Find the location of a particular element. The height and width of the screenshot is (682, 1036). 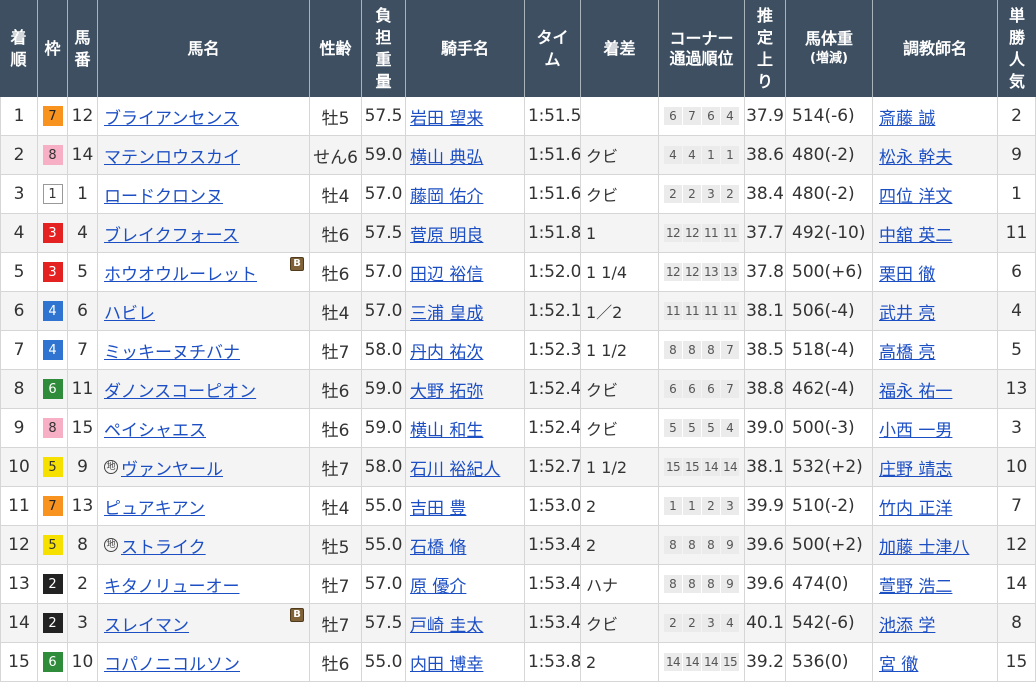

trainer-link: 竹内 正洋 is located at coordinates (915, 506).